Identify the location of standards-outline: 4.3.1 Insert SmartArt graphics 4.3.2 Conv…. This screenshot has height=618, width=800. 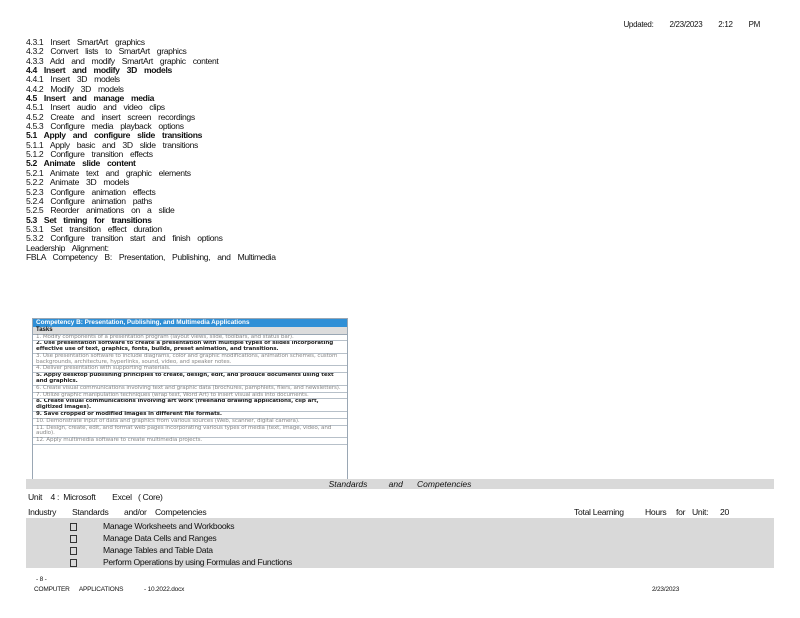
(151, 149).